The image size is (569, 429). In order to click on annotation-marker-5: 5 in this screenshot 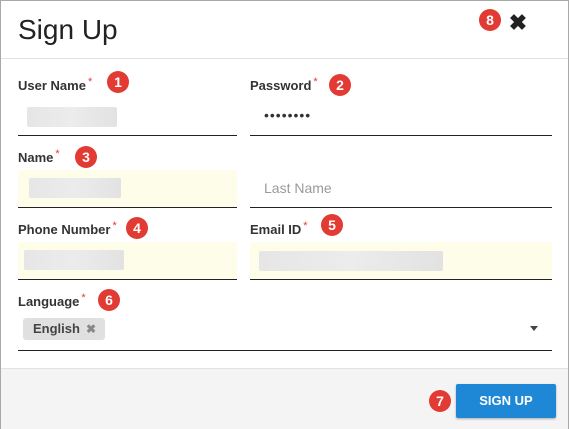, I will do `click(332, 225)`.